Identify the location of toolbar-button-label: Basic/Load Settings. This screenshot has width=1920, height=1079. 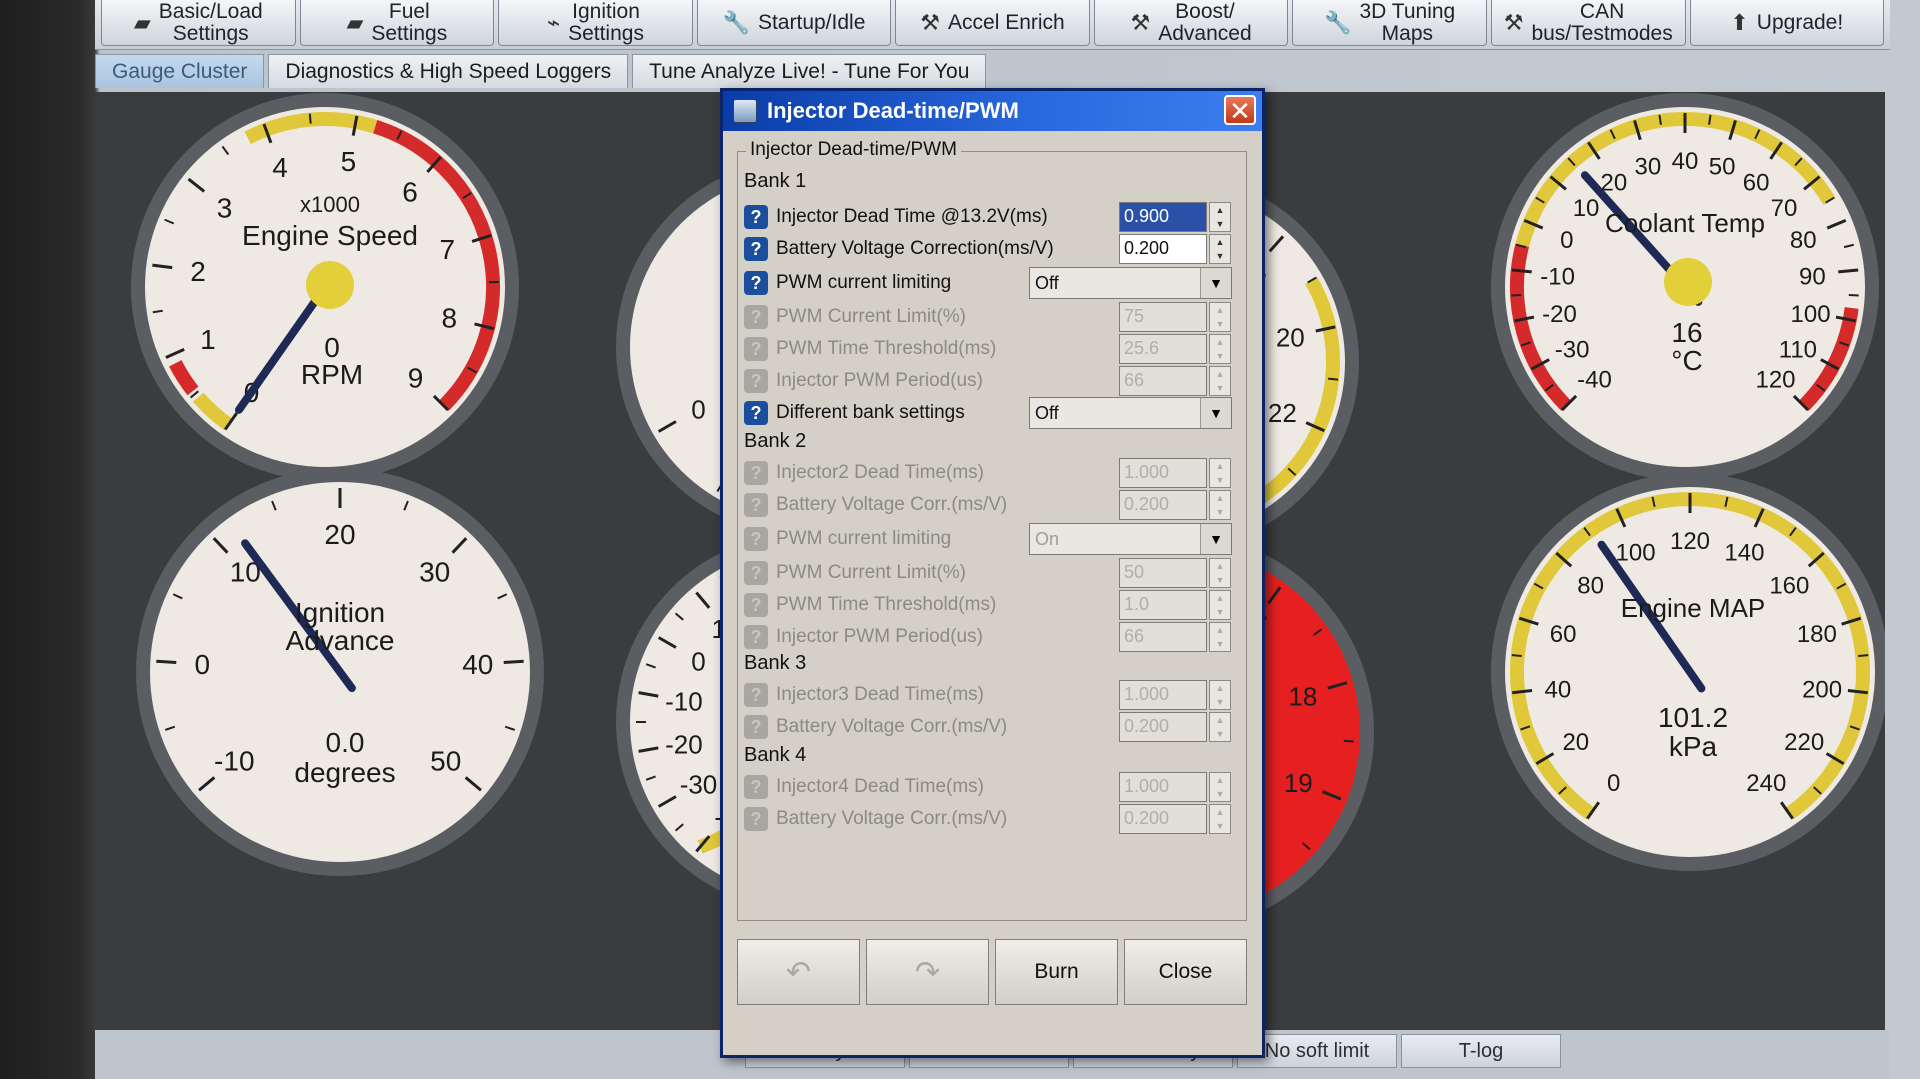
(210, 22).